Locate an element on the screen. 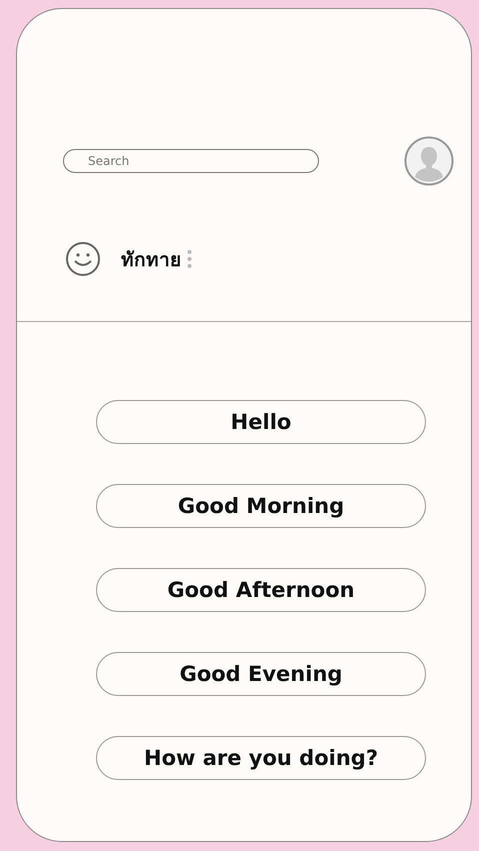 The width and height of the screenshot is (479, 851). phrase-button: Good Afternoon is located at coordinates (261, 590).